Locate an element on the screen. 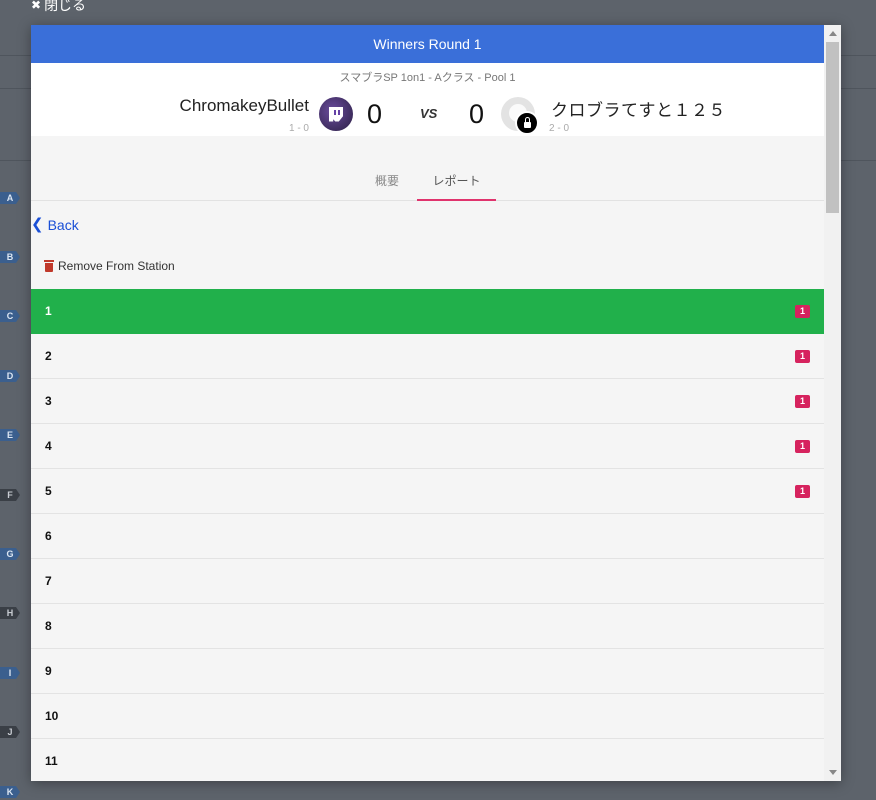 This screenshot has width=876, height=800. game-number: 8 is located at coordinates (48, 626).